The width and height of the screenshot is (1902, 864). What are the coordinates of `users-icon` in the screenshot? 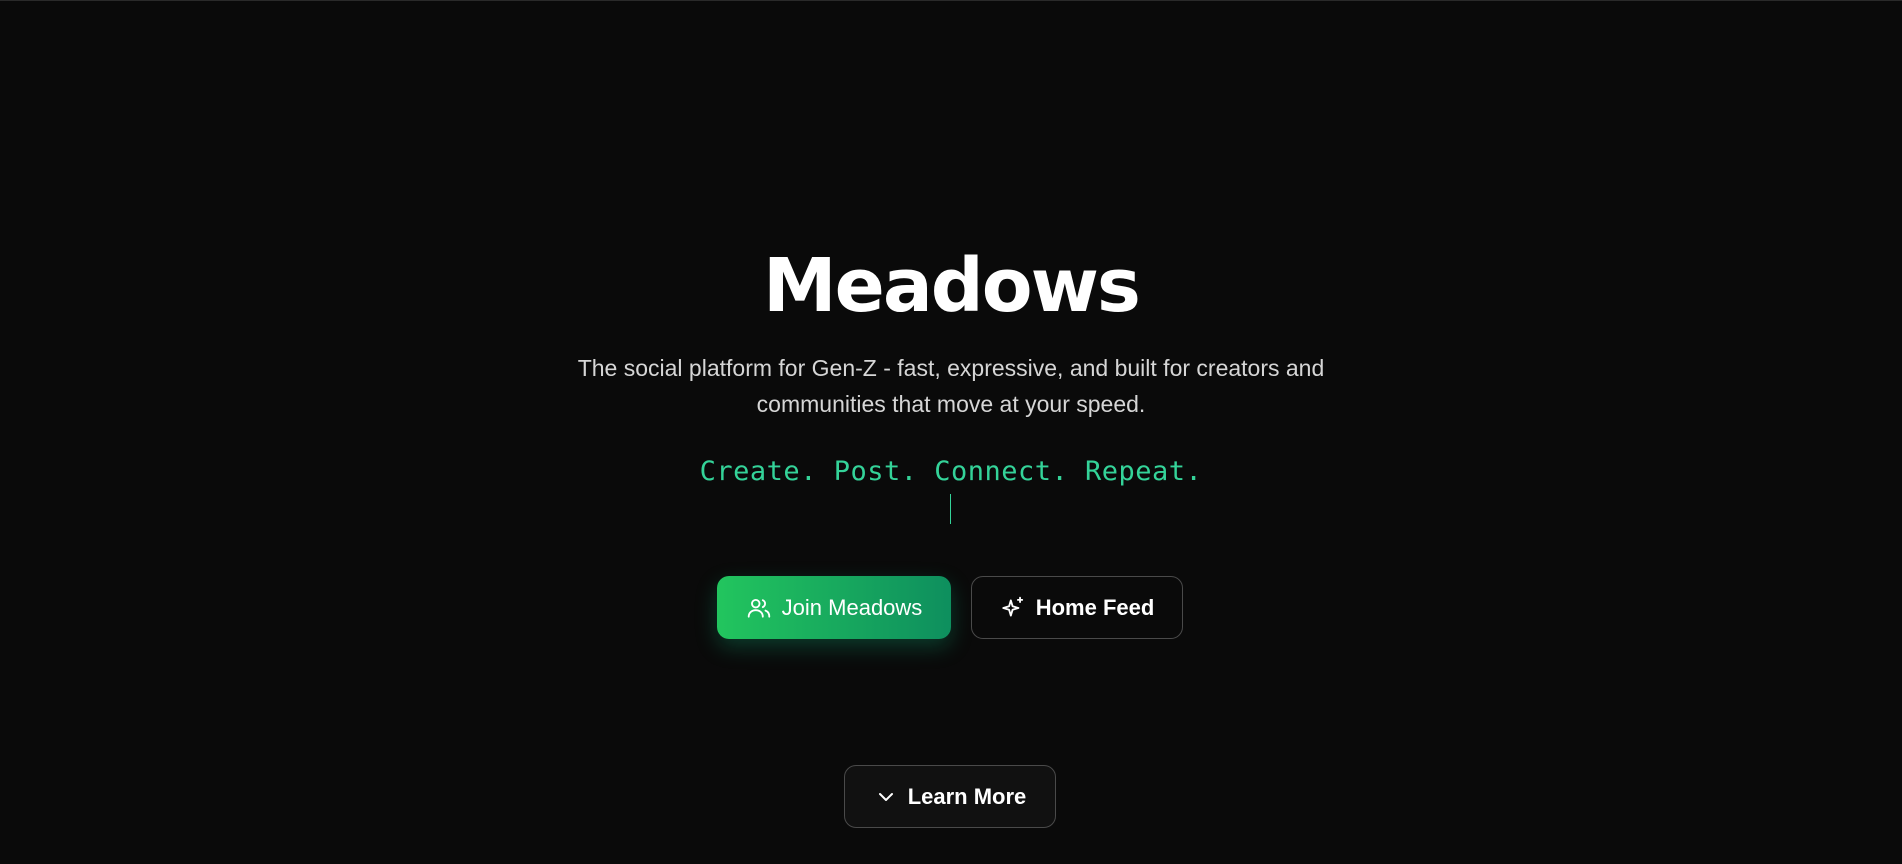 It's located at (759, 608).